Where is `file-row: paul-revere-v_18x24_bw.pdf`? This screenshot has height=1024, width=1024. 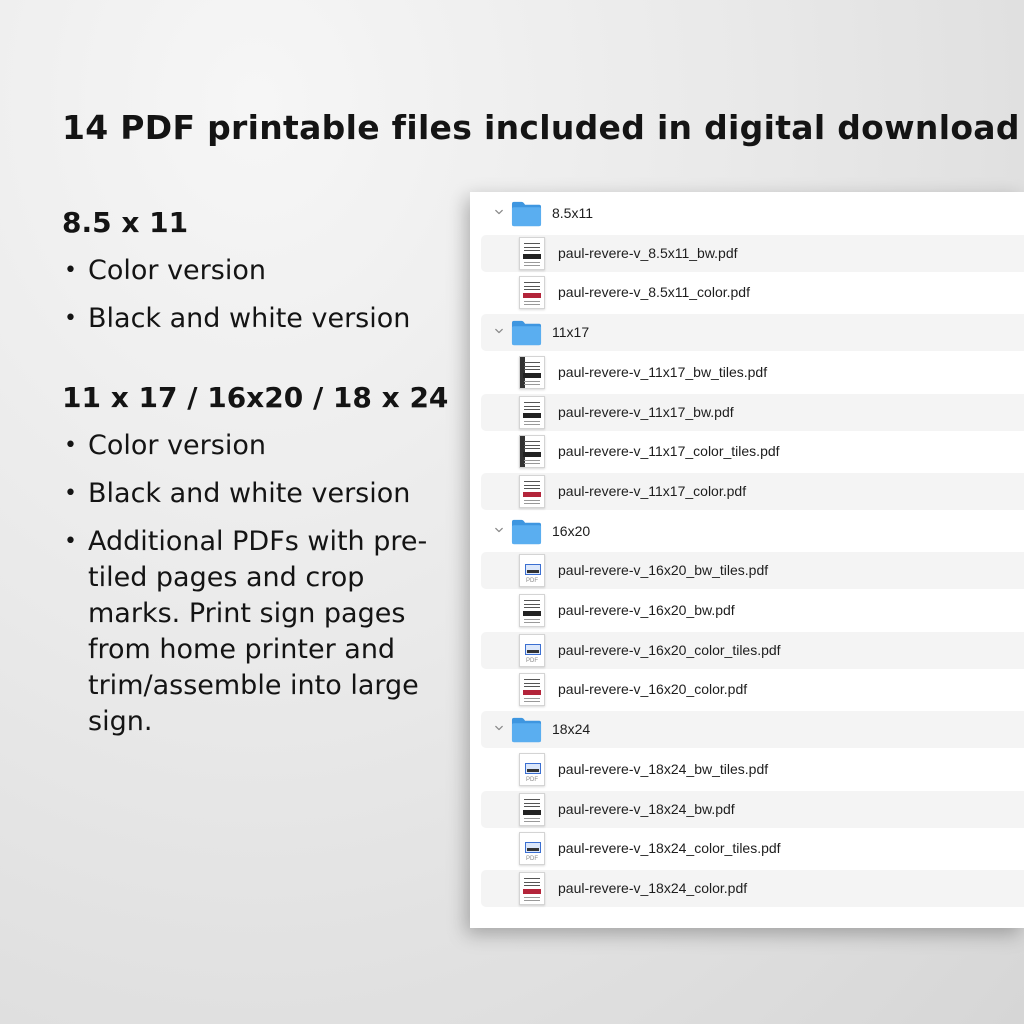 file-row: paul-revere-v_18x24_bw.pdf is located at coordinates (752, 809).